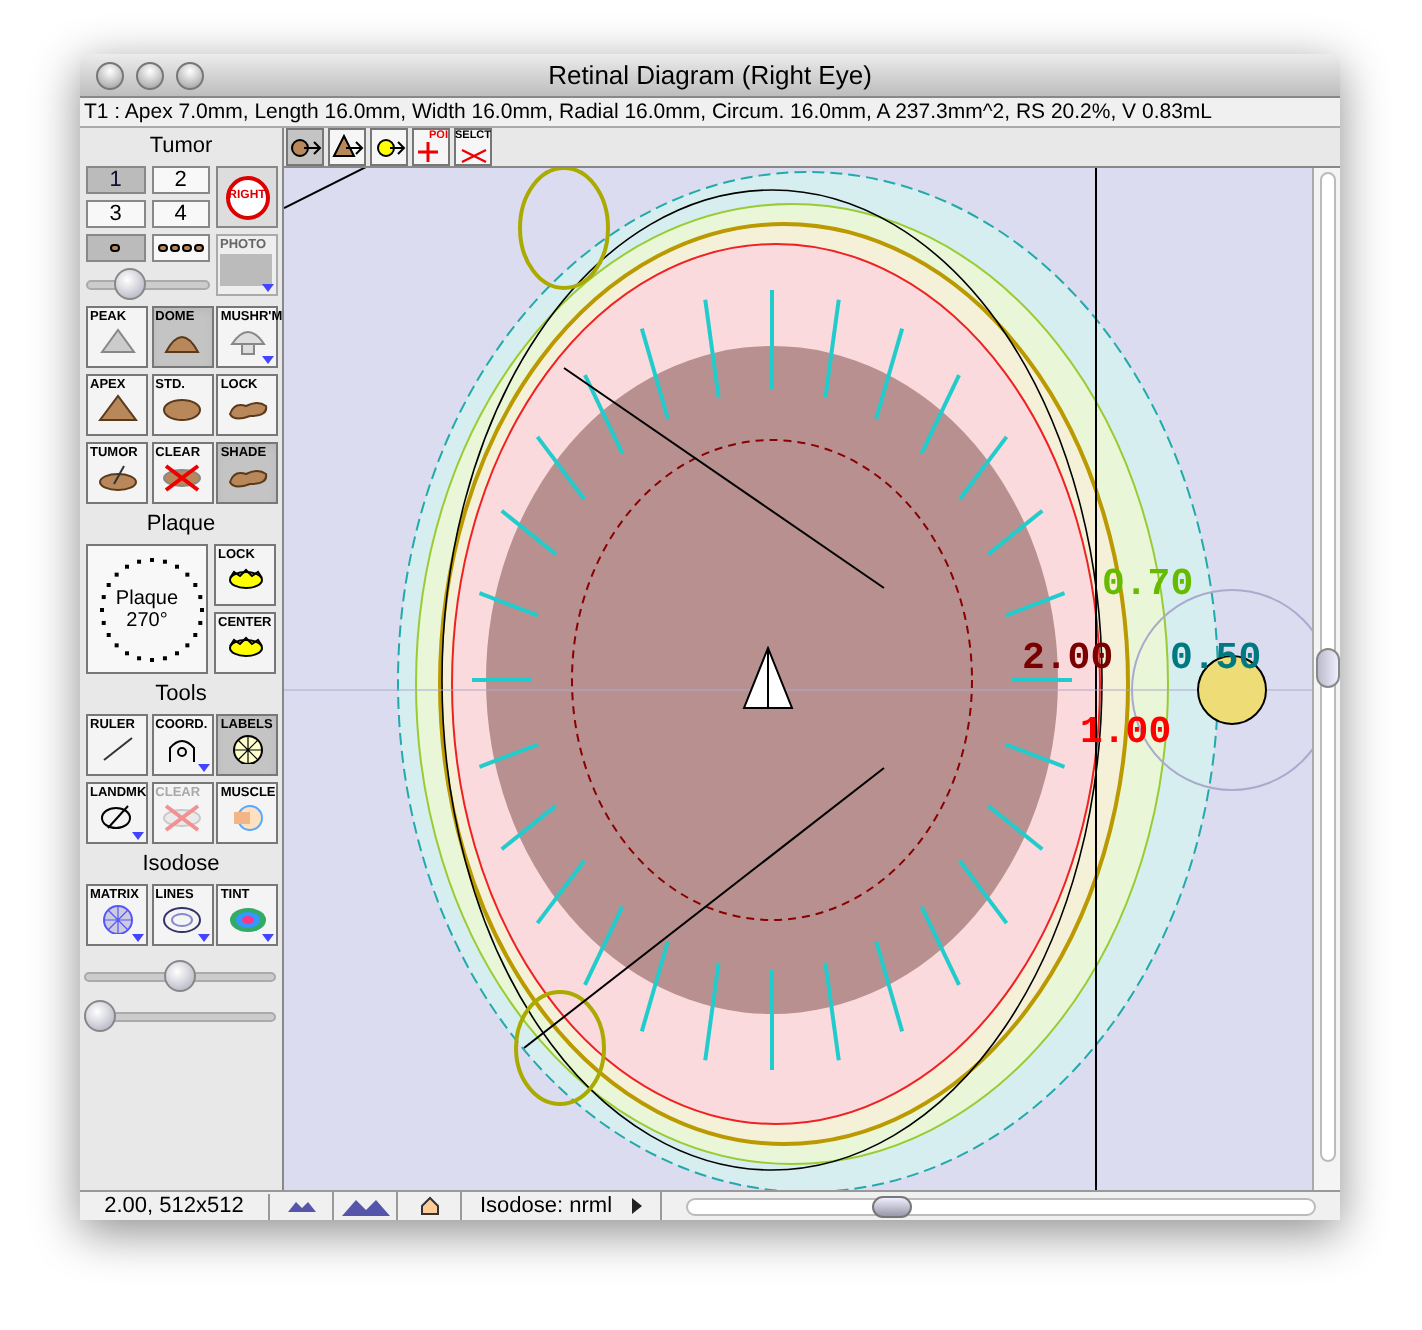 The height and width of the screenshot is (1330, 1422). I want to click on vertical-scrollbar, so click(1326, 679).